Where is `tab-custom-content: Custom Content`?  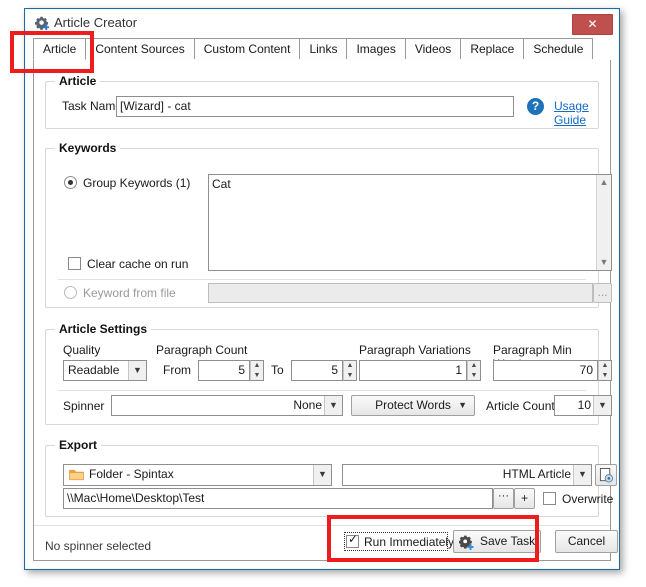 tab-custom-content: Custom Content is located at coordinates (247, 48).